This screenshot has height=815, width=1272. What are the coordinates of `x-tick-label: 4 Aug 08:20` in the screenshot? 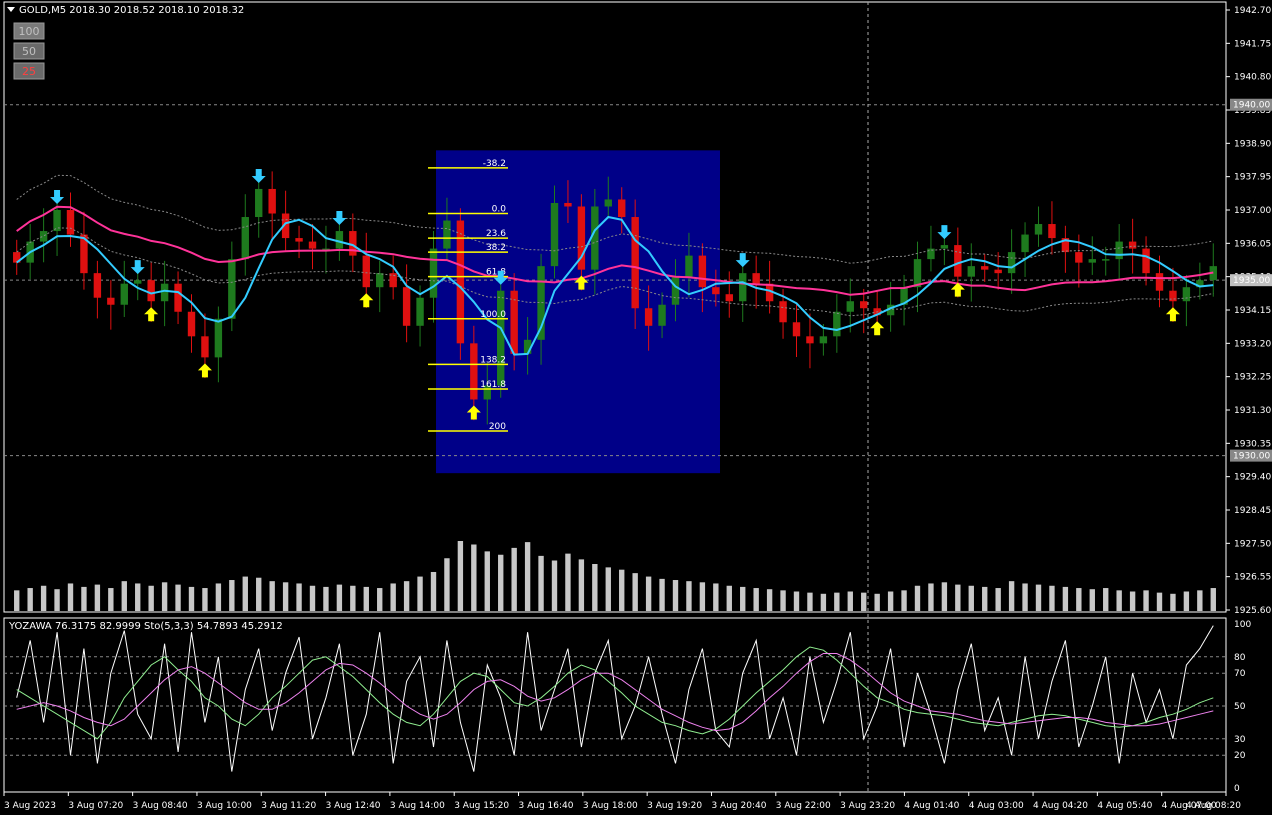 It's located at (1213, 806).